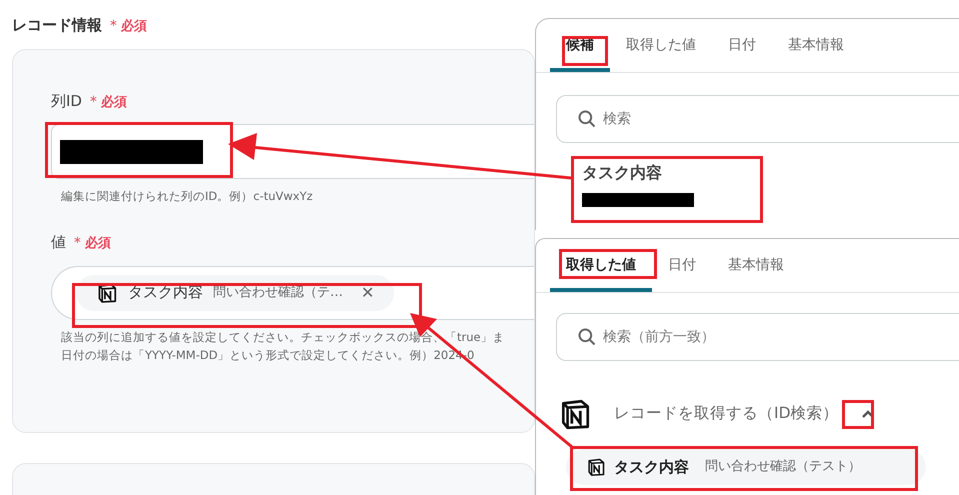 The image size is (959, 495). I want to click on remove-button: ✕, so click(367, 292).